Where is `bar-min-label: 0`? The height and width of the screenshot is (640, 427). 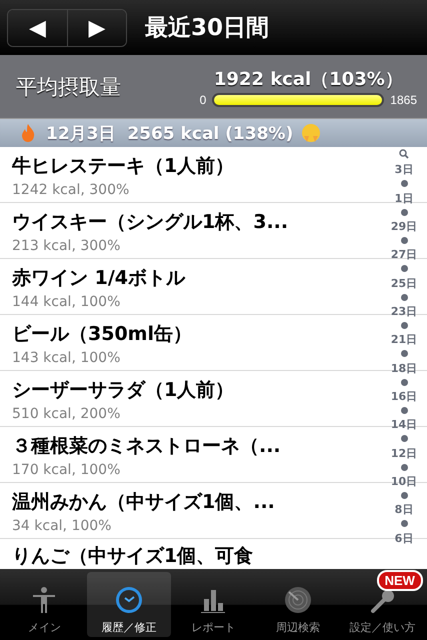 bar-min-label: 0 is located at coordinates (203, 99).